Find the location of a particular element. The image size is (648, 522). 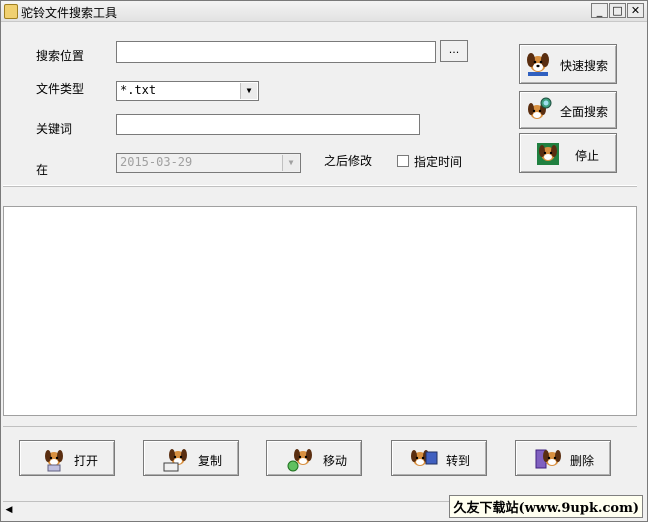

scroll-left-icon: ◀ is located at coordinates (9, 510).